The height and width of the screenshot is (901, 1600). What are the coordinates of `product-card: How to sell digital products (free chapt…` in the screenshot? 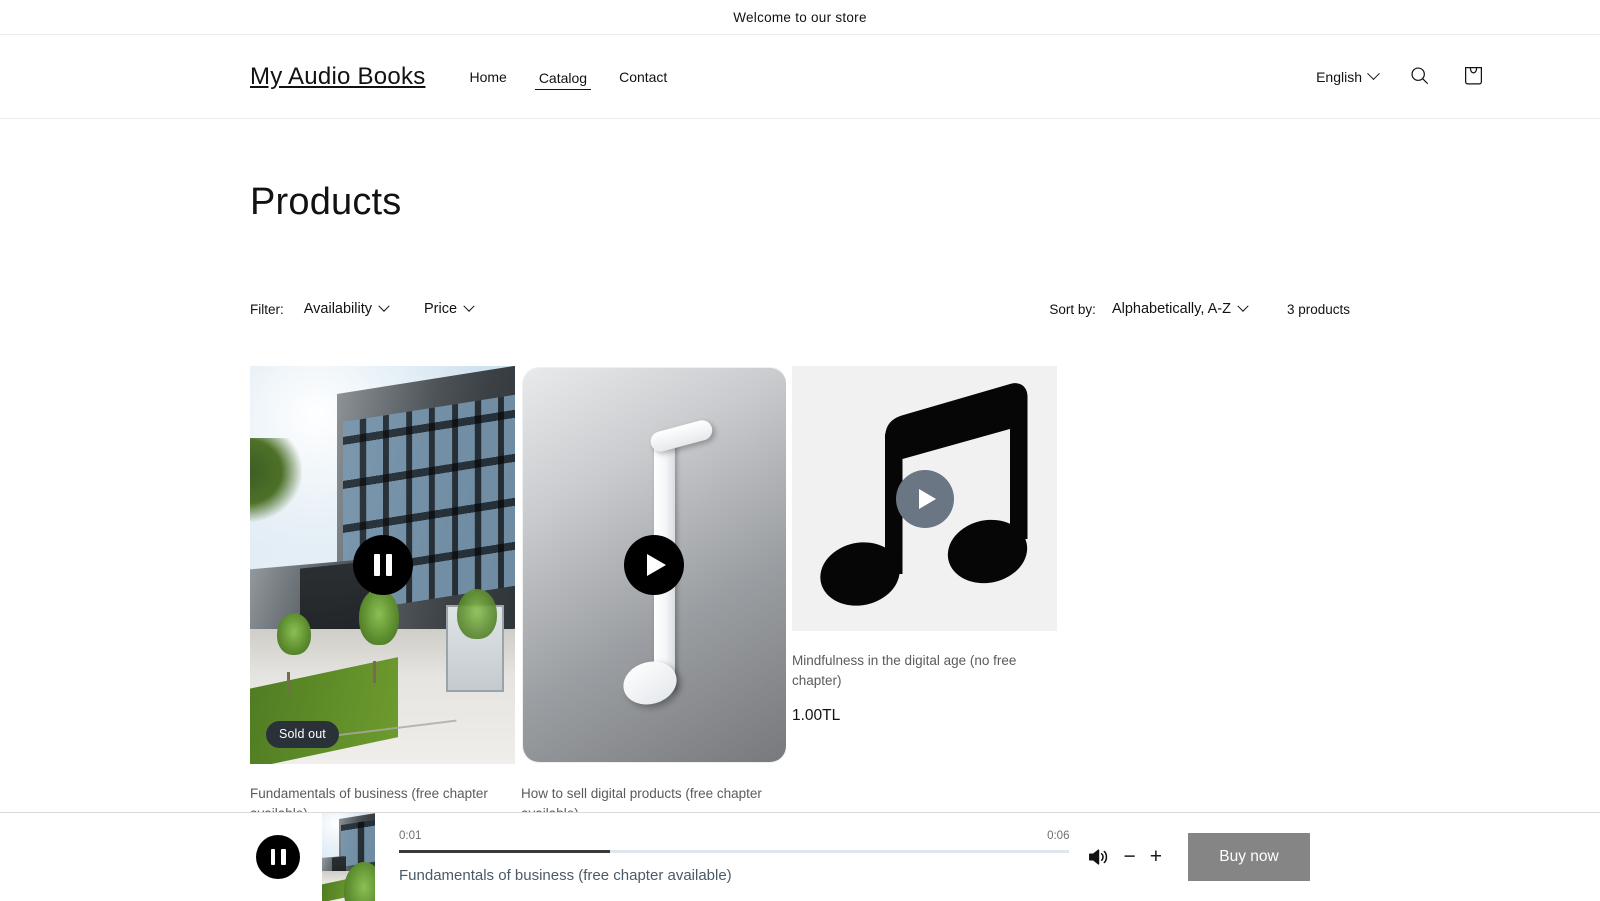 It's located at (653, 612).